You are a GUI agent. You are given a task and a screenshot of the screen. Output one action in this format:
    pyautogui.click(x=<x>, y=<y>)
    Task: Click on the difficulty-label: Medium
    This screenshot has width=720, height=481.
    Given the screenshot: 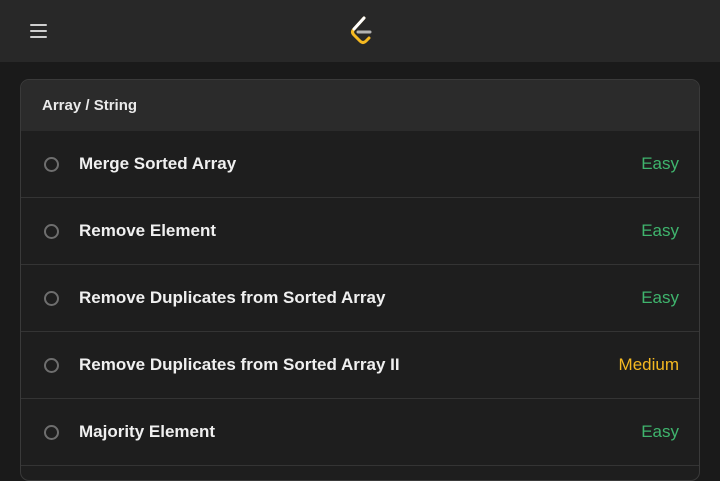 What is the action you would take?
    pyautogui.click(x=648, y=364)
    